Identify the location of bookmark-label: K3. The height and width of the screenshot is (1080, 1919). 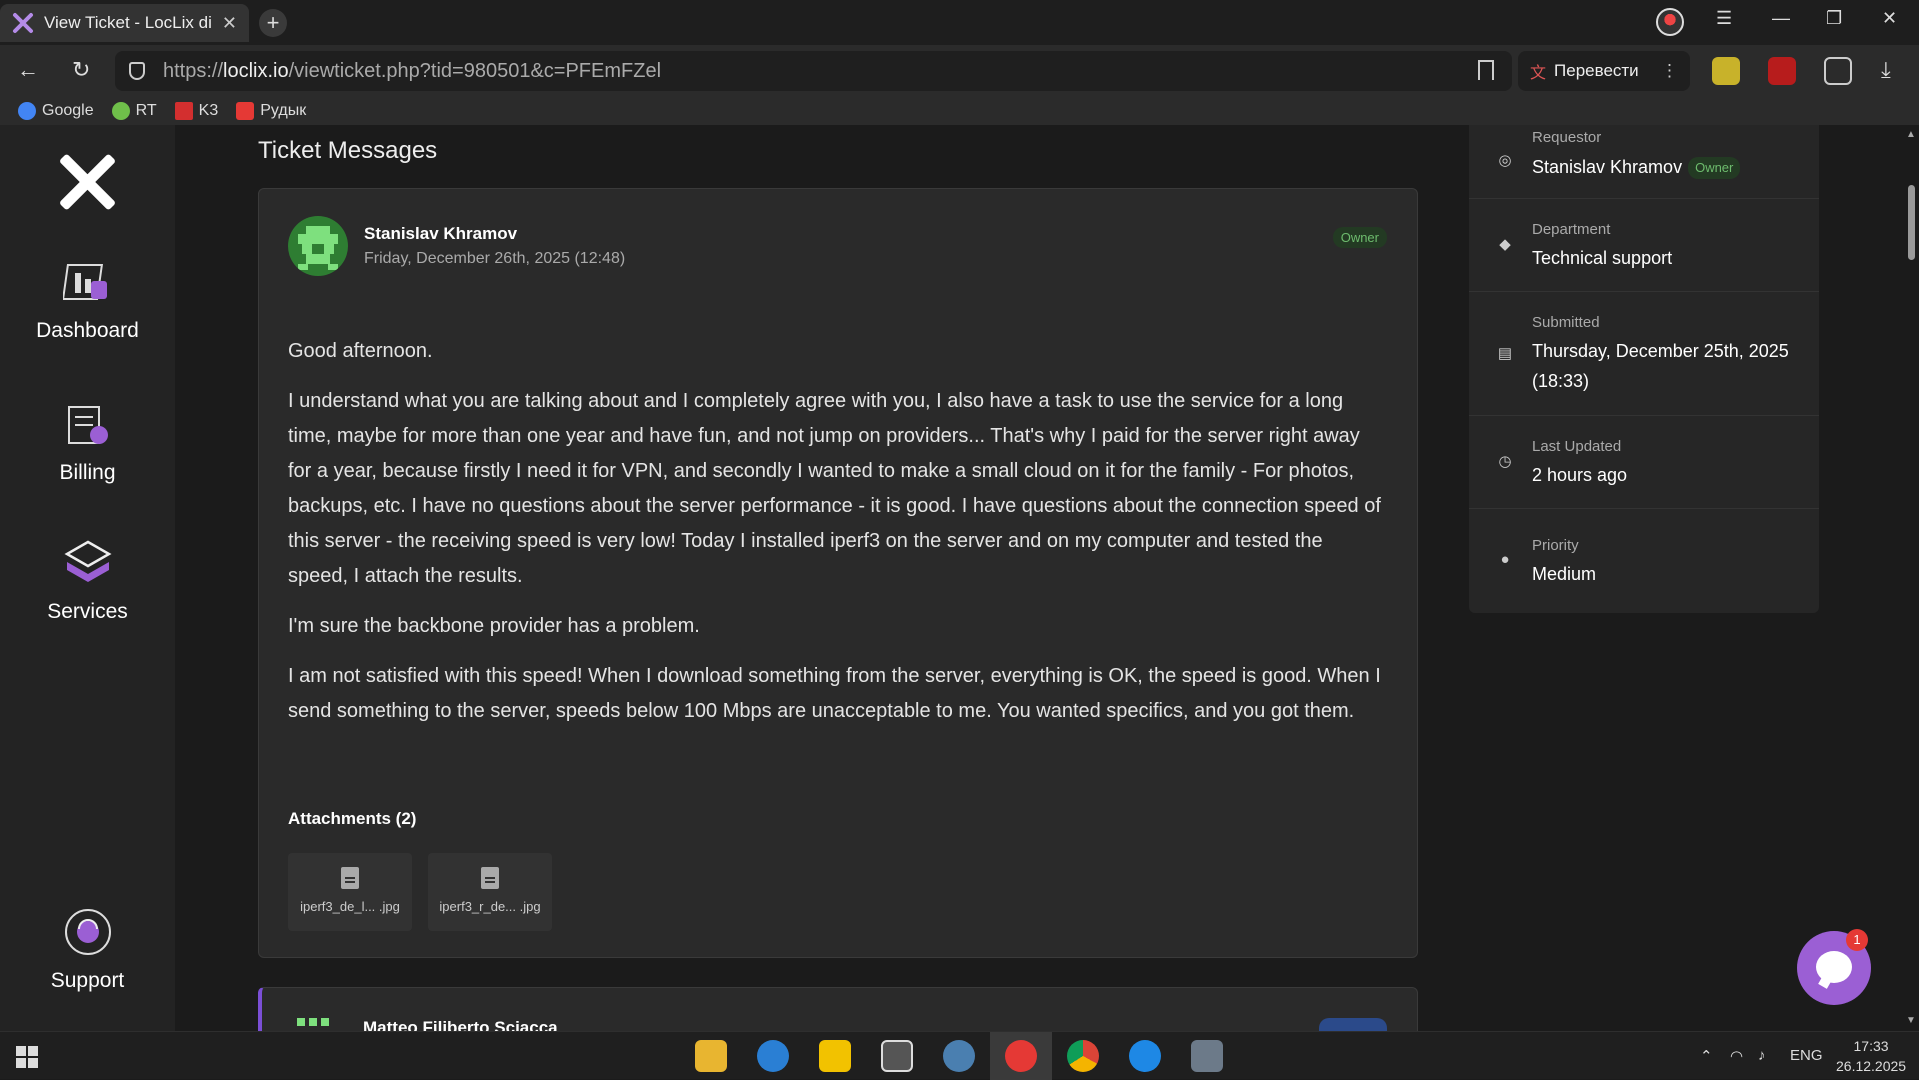
(208, 110).